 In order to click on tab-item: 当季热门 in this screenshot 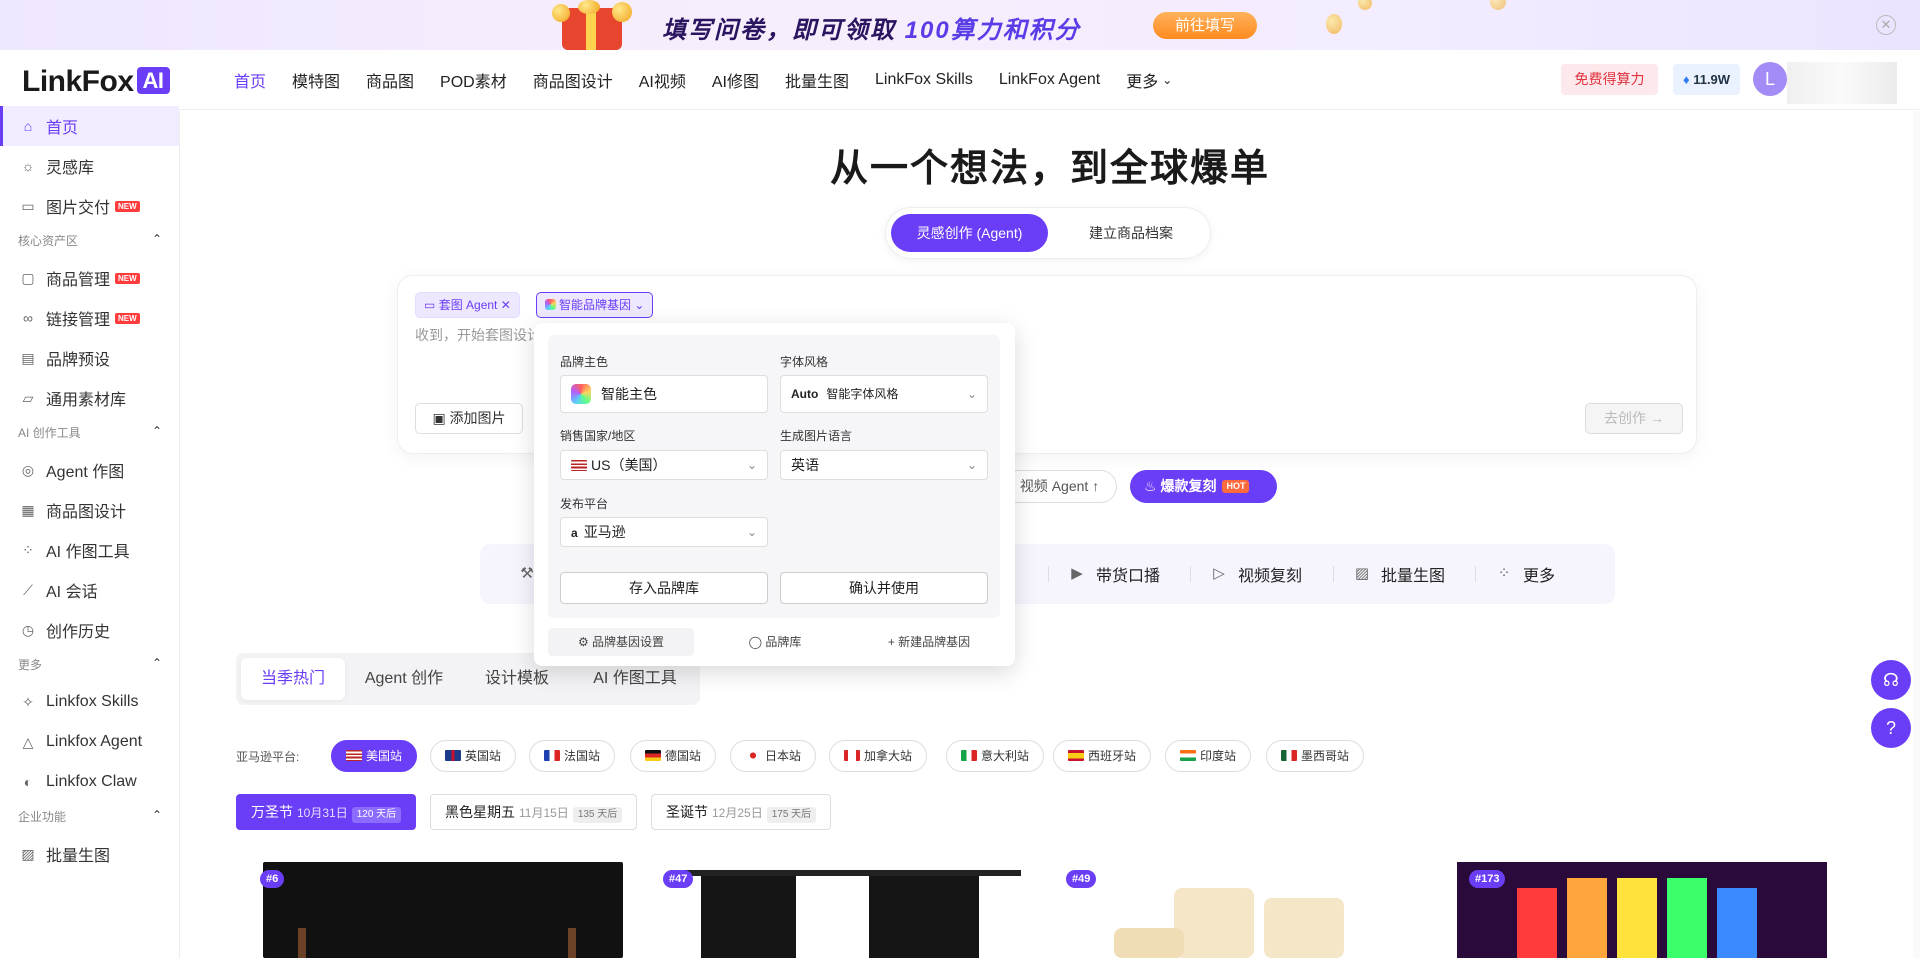, I will do `click(293, 679)`.